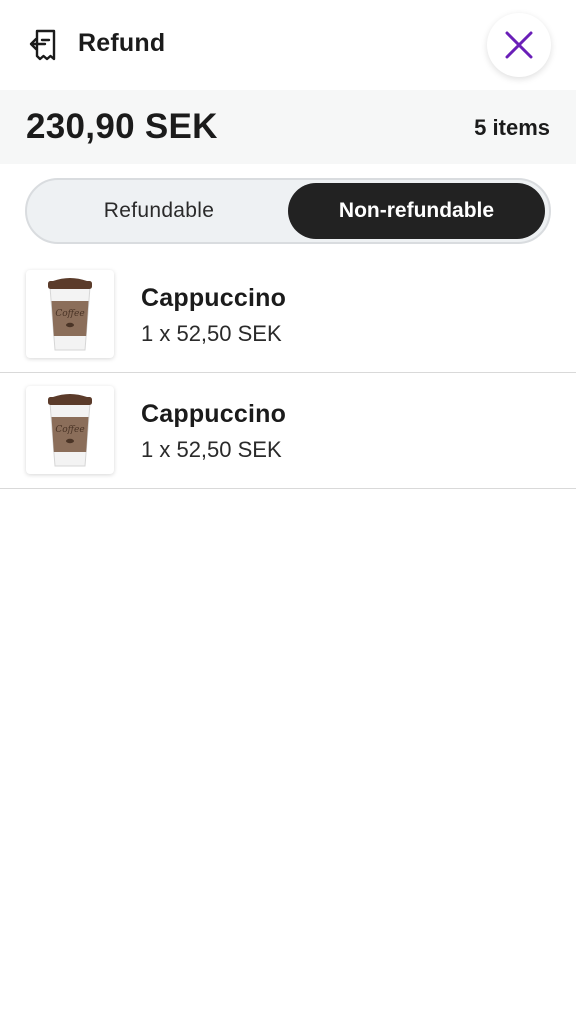 This screenshot has width=576, height=1024. What do you see at coordinates (288, 127) in the screenshot?
I see `refund-summary: 230,90 SEK 5 items` at bounding box center [288, 127].